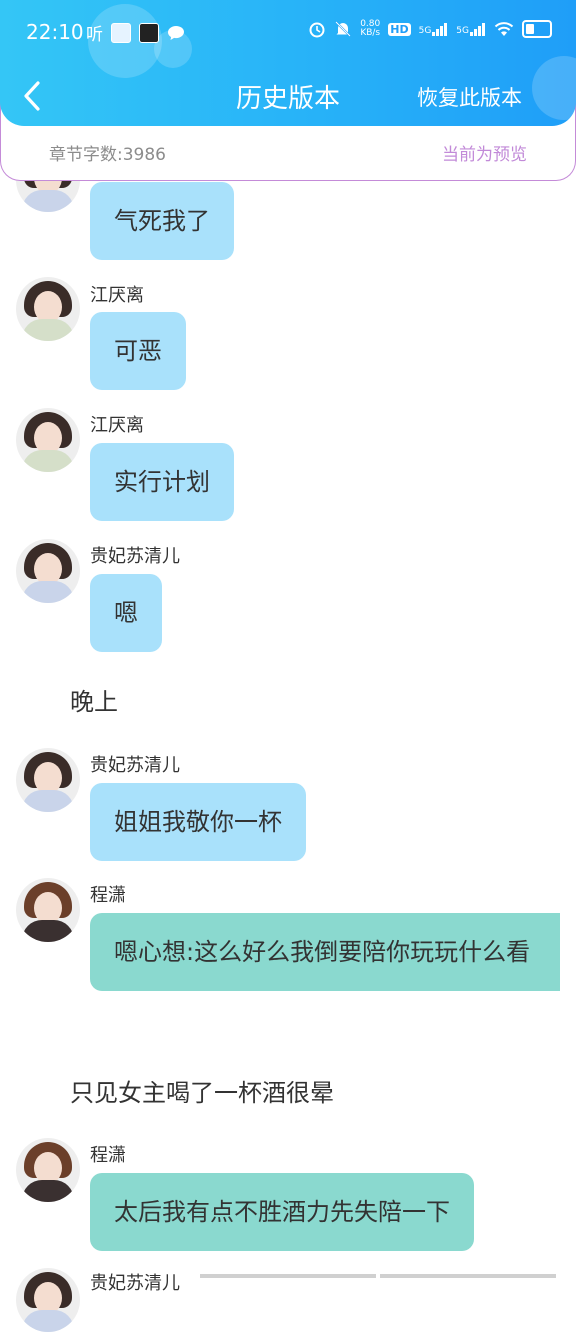  I want to click on notification-icons: 听, so click(135, 32).